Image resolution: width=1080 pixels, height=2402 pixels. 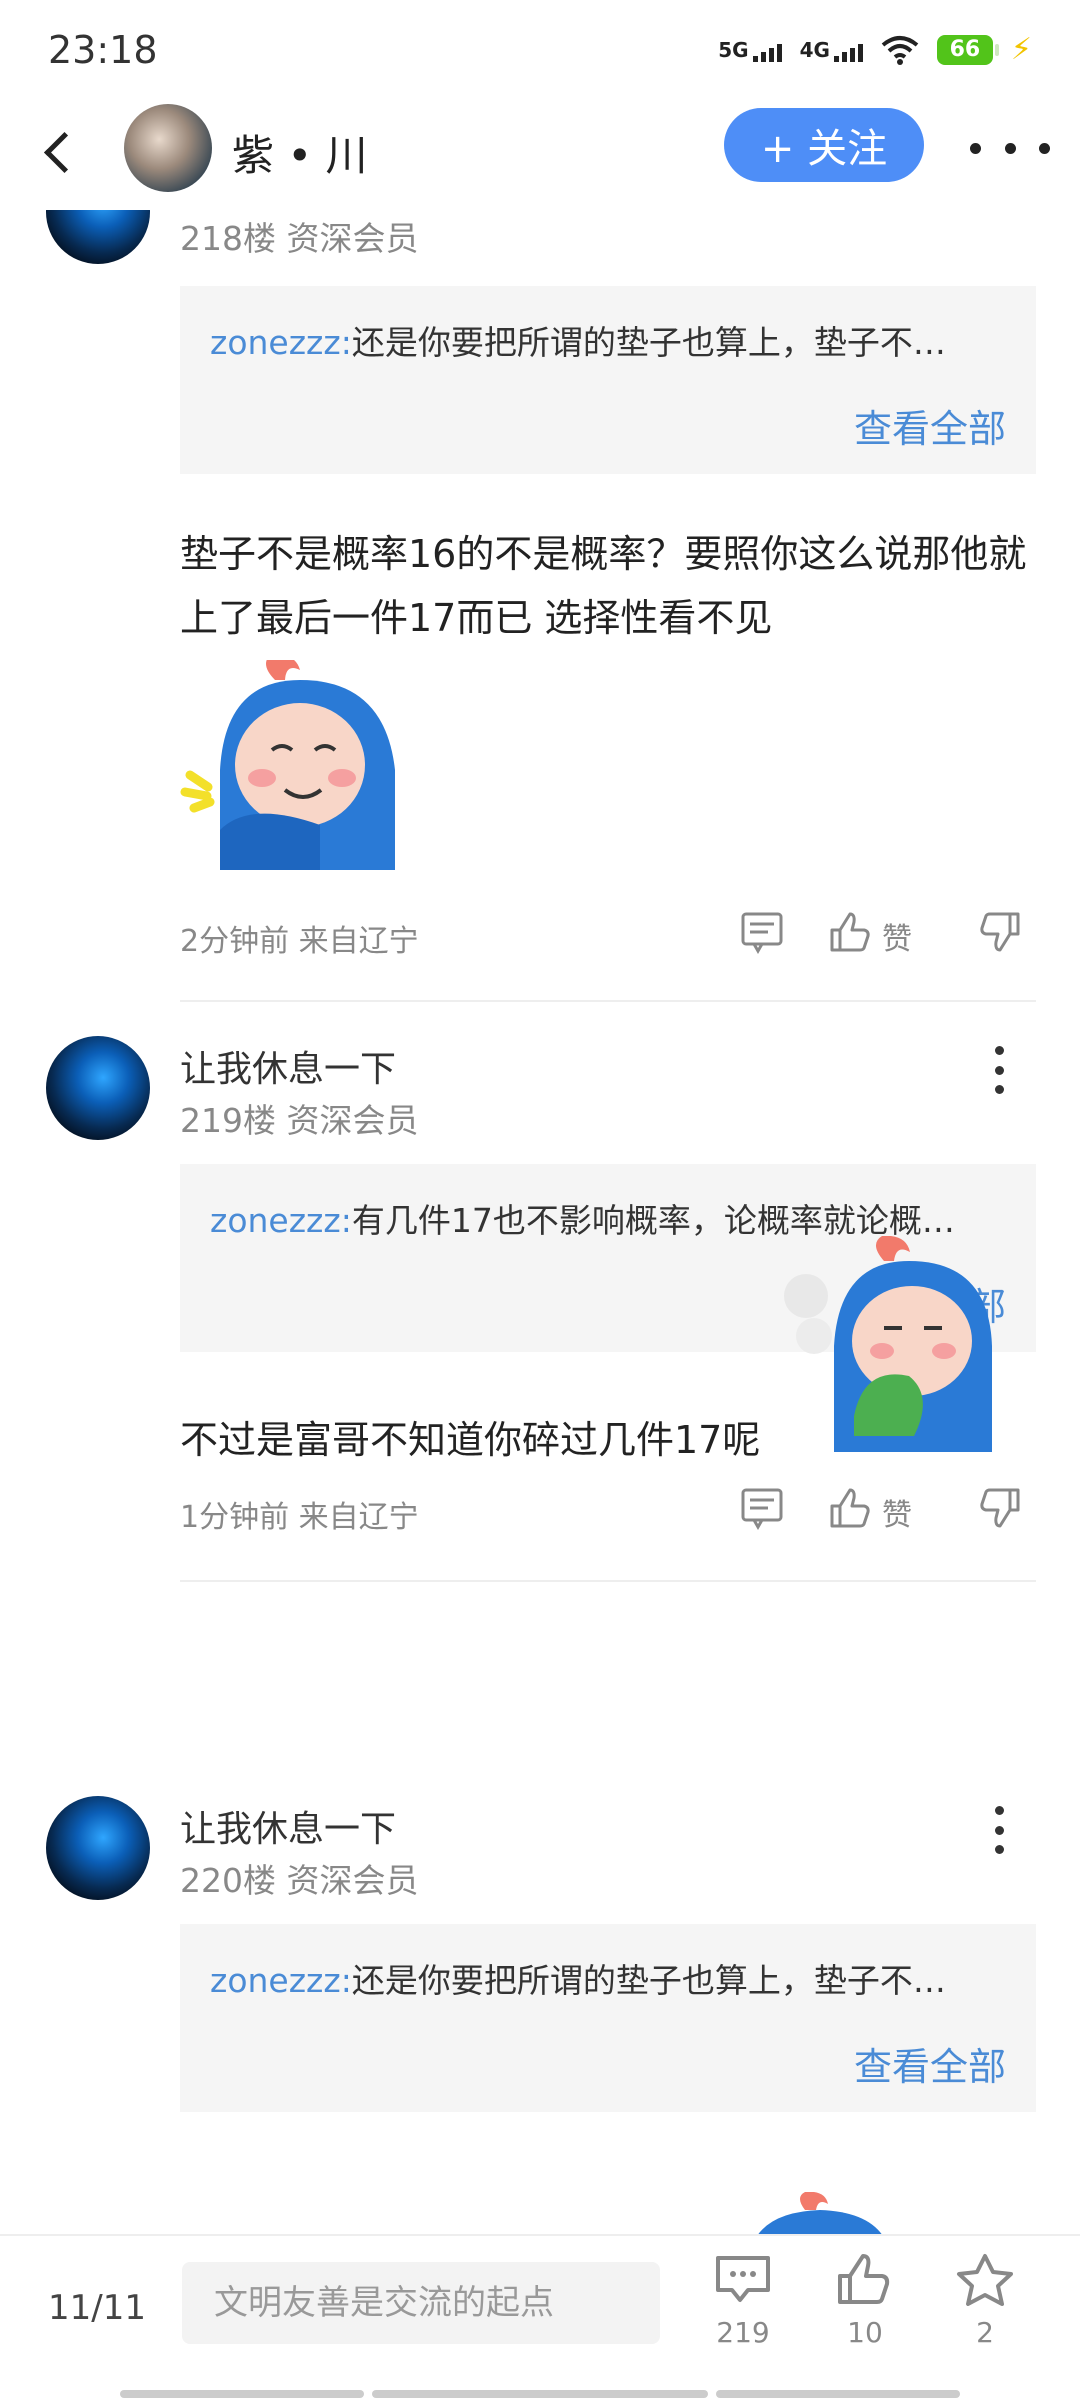 I want to click on bottom-action-bar: 11/11 文明友善是交流的起点 219 10 2, so click(x=540, y=2318).